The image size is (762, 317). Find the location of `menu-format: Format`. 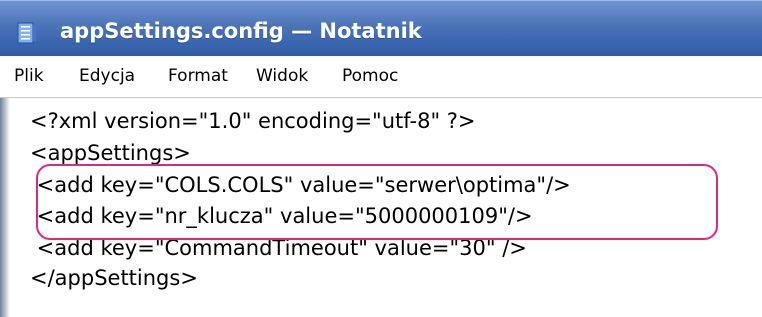

menu-format: Format is located at coordinates (198, 76).